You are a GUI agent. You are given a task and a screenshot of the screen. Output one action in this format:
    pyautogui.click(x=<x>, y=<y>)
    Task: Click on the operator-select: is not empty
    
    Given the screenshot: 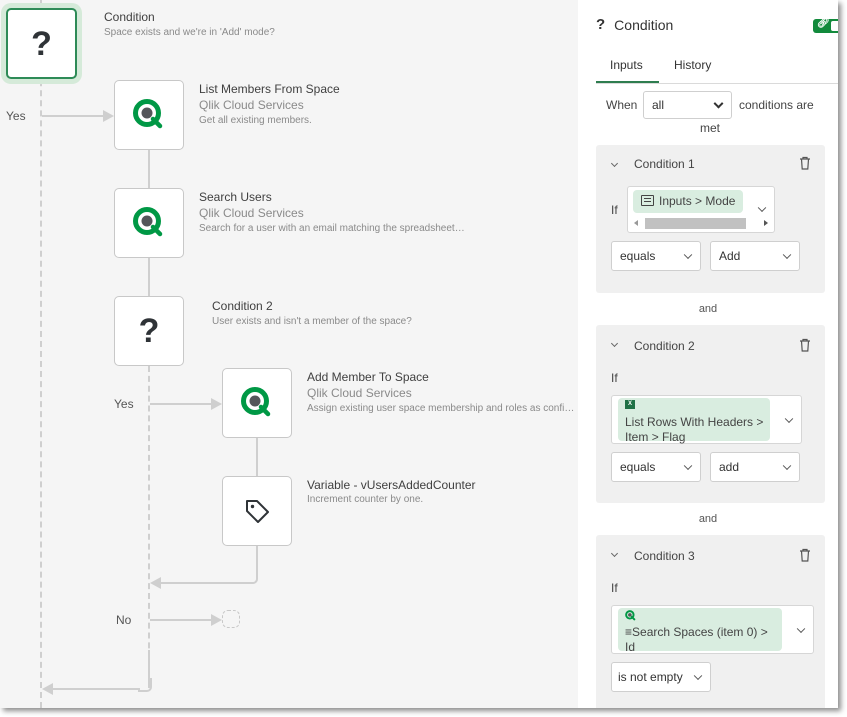 What is the action you would take?
    pyautogui.click(x=661, y=677)
    